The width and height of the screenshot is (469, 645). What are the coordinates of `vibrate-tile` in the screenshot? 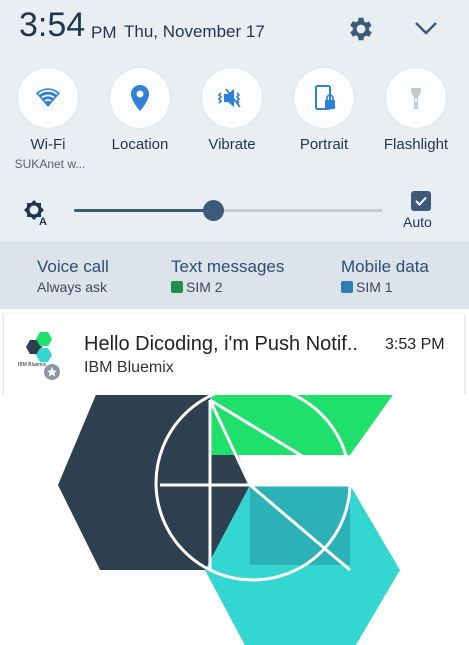 It's located at (232, 98).